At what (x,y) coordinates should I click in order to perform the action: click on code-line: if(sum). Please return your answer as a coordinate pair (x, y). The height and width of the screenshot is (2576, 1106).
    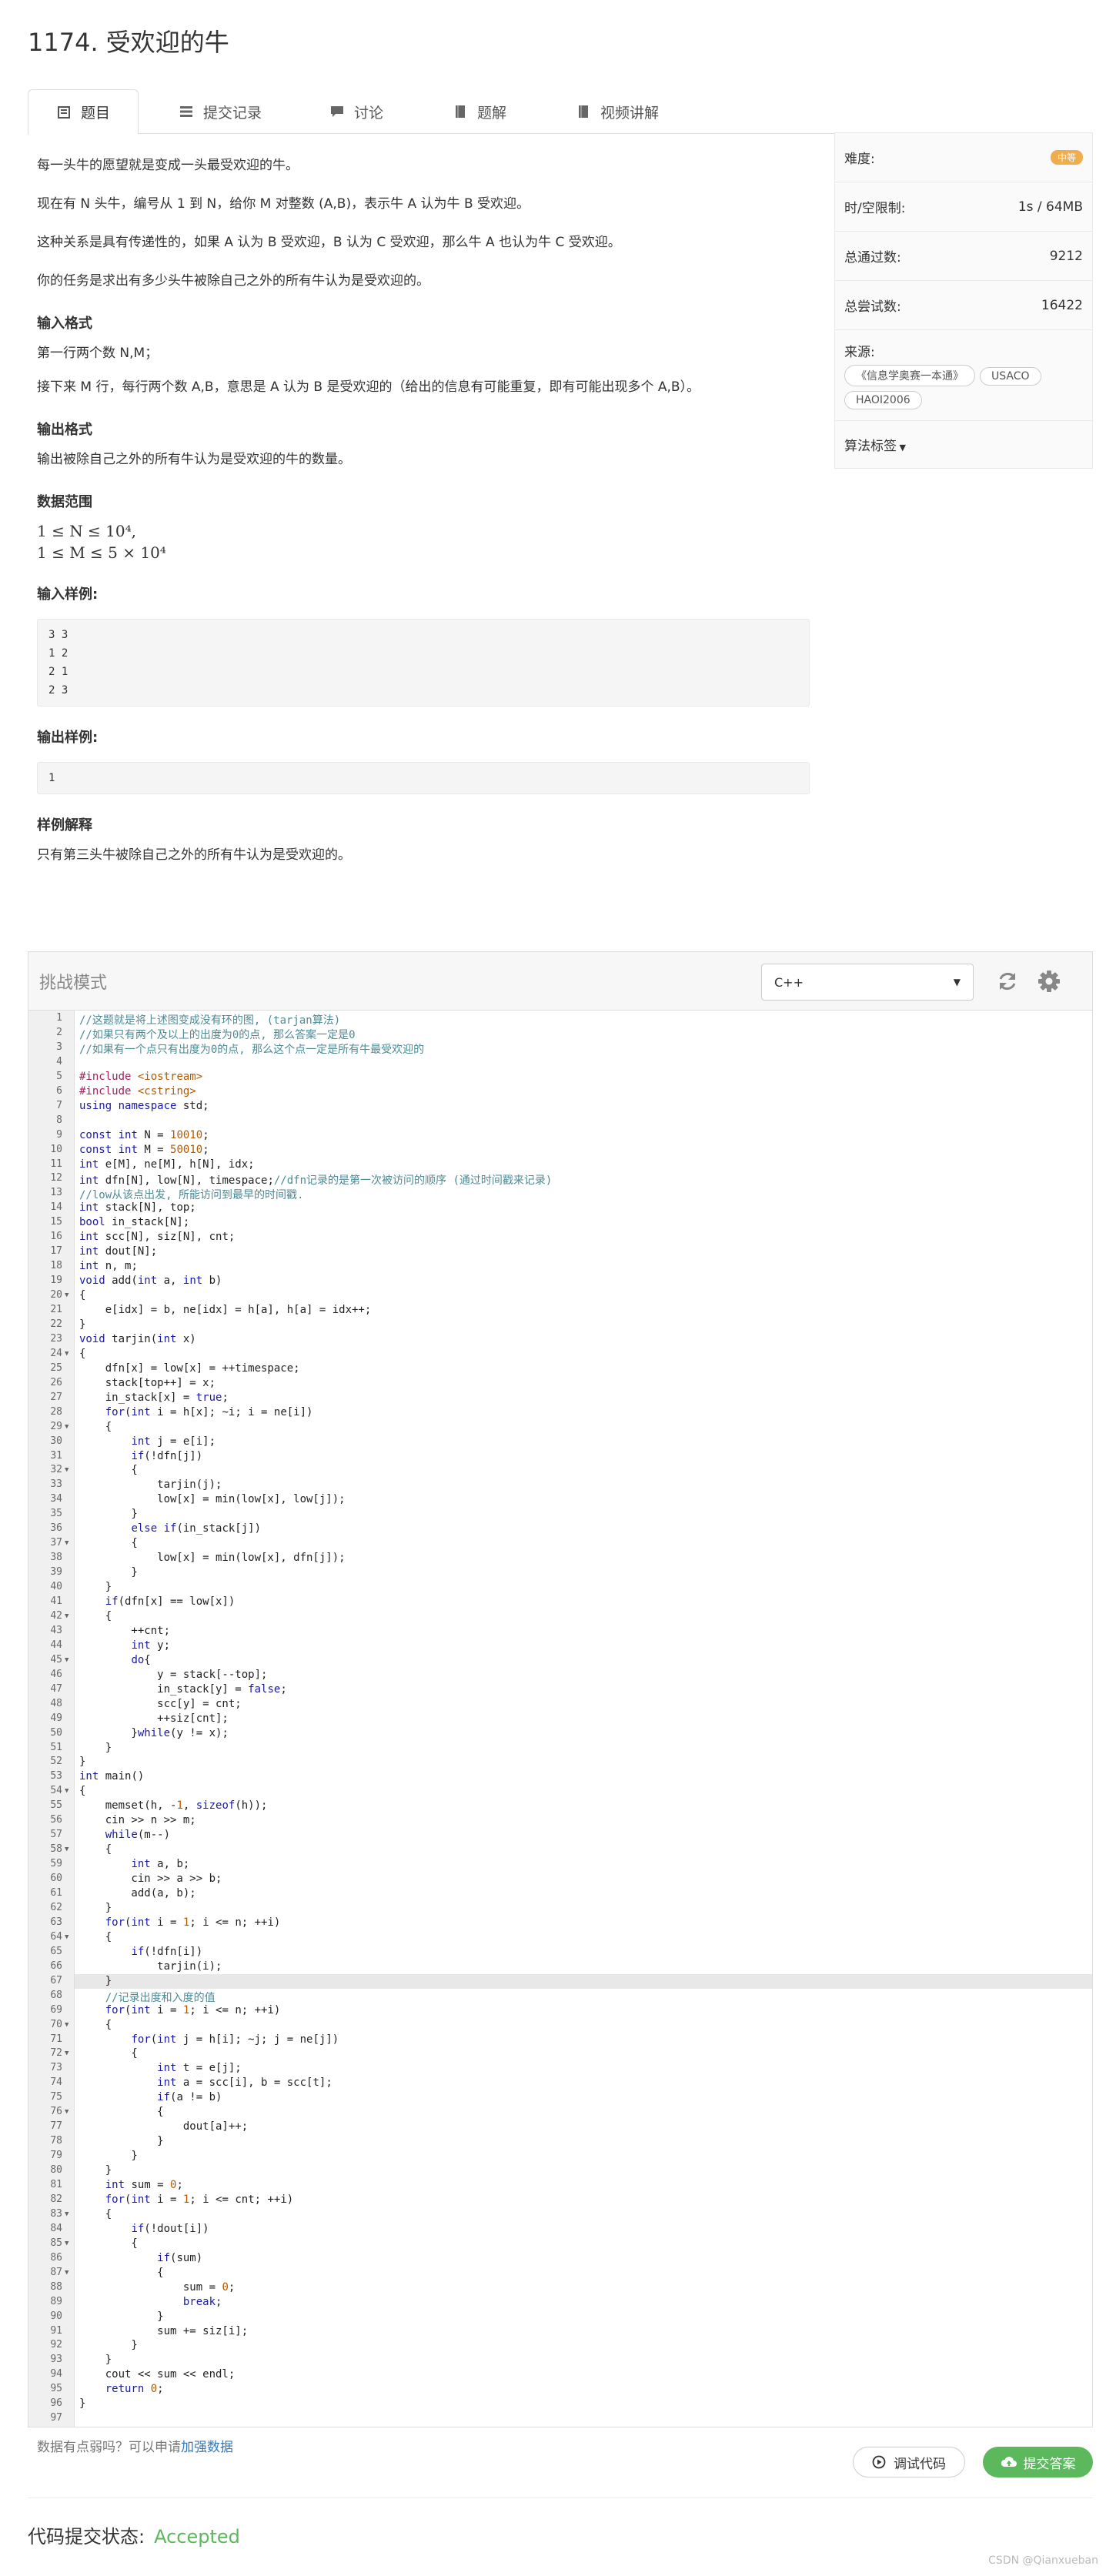
    Looking at the image, I should click on (140, 2258).